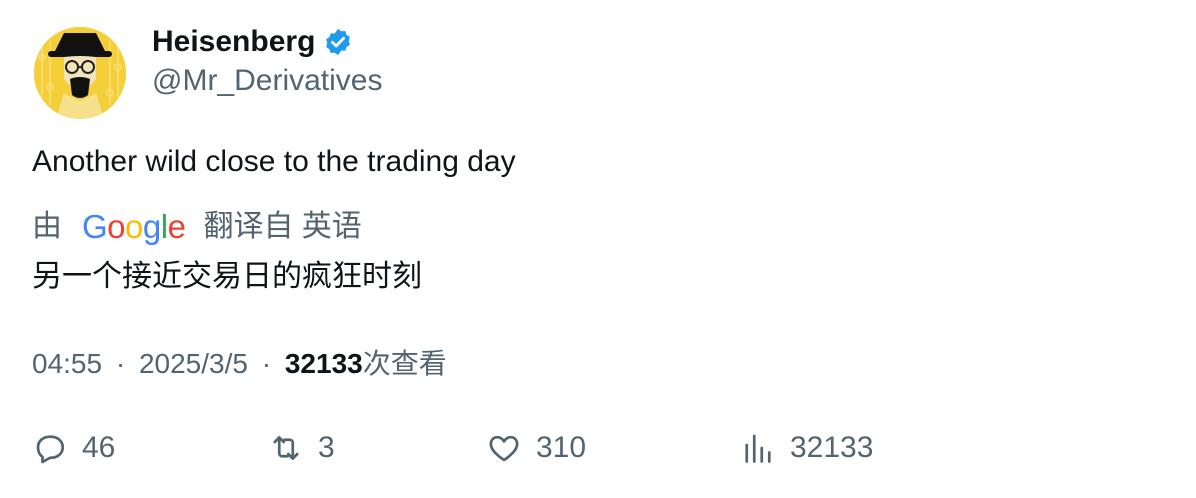 This screenshot has height=498, width=1196. Describe the element at coordinates (282, 226) in the screenshot. I see `translation-suffix: 翻译自 英语` at that location.